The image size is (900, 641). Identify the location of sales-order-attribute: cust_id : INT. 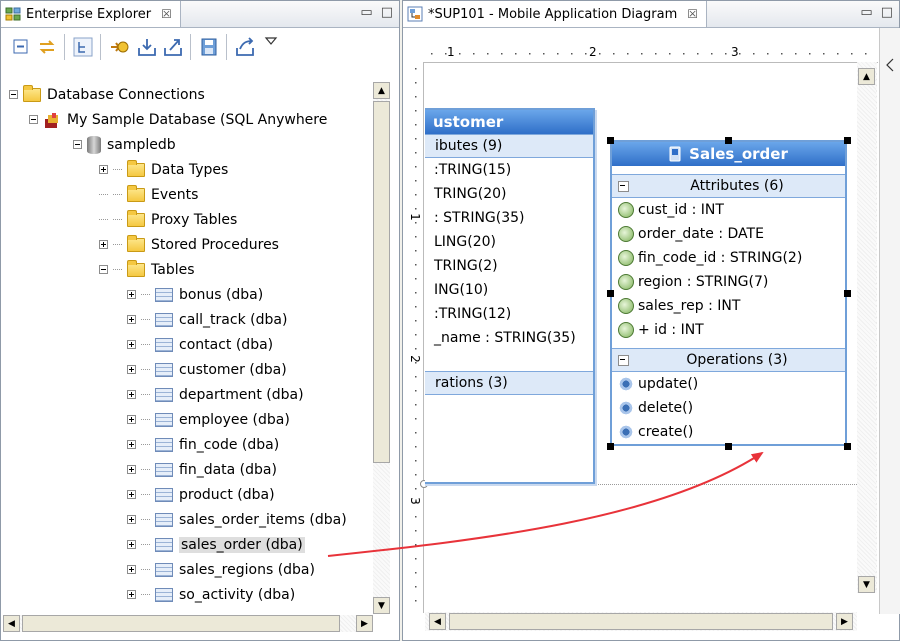
(728, 210).